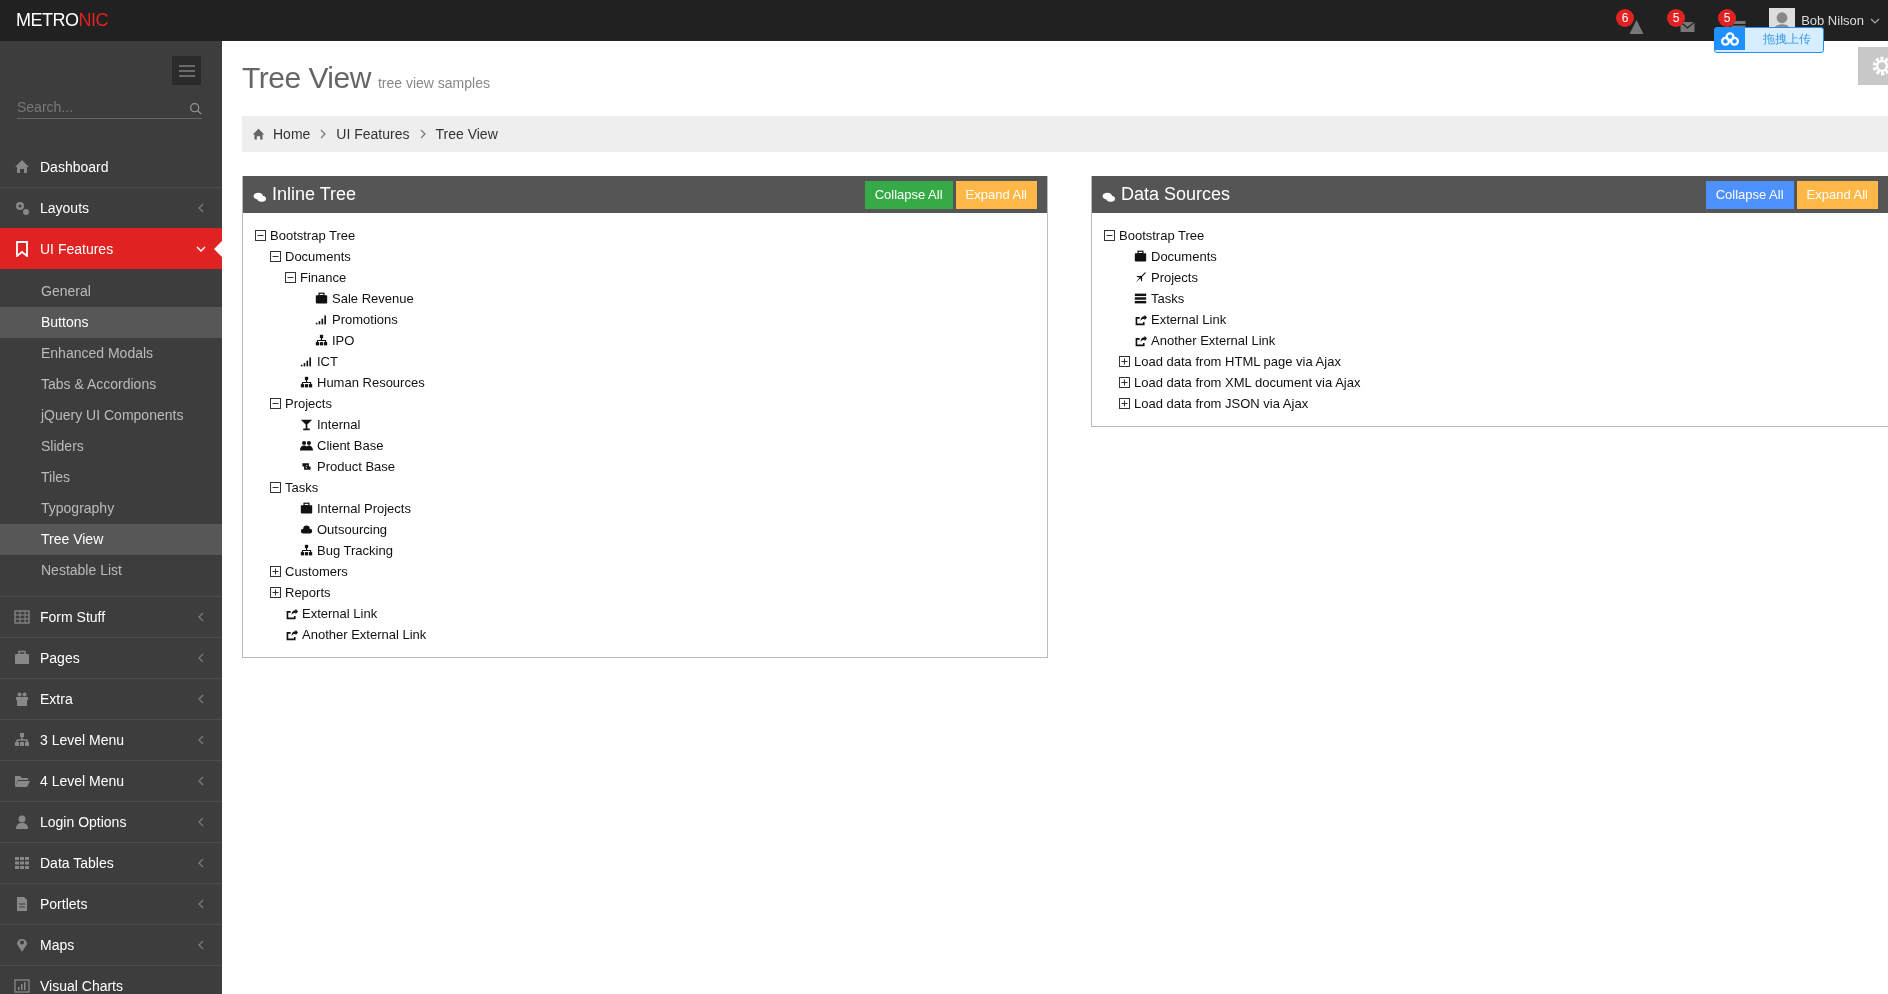 The width and height of the screenshot is (1888, 994). I want to click on notification-count: 6, so click(1625, 17).